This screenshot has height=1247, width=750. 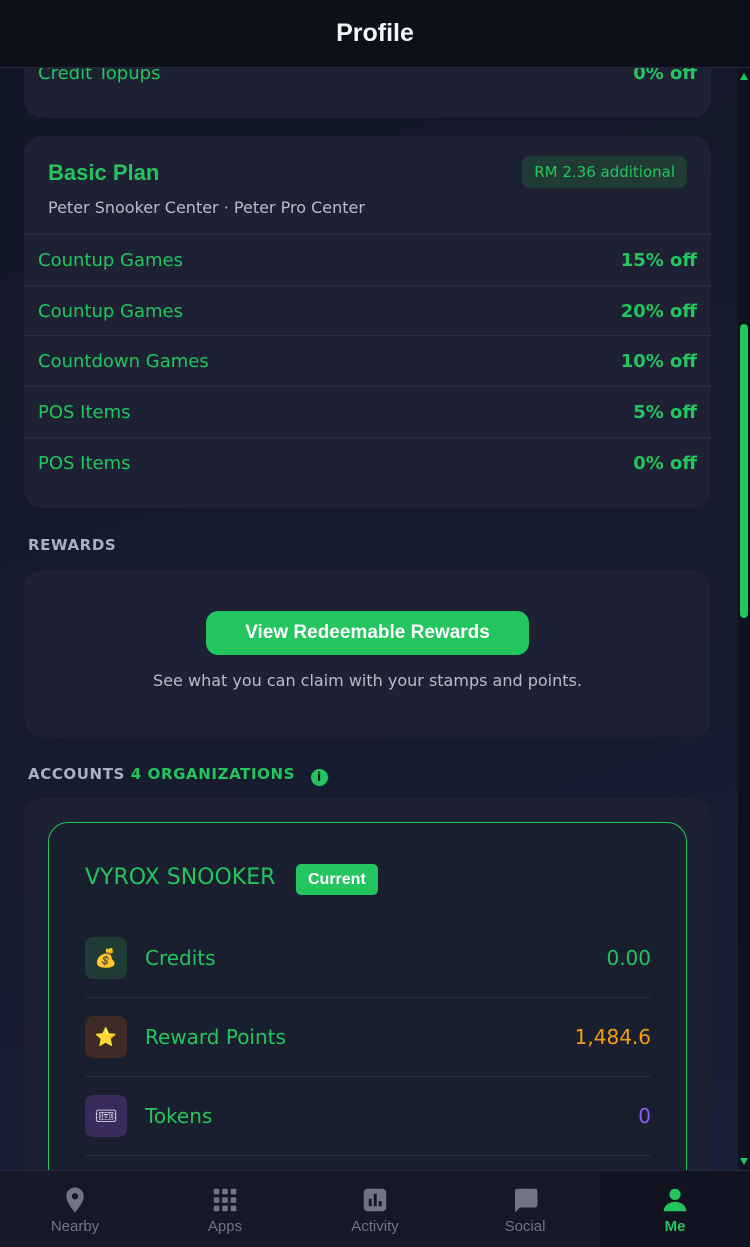 I want to click on previous-plan-card: Credit Topups 0% off, so click(x=367, y=93).